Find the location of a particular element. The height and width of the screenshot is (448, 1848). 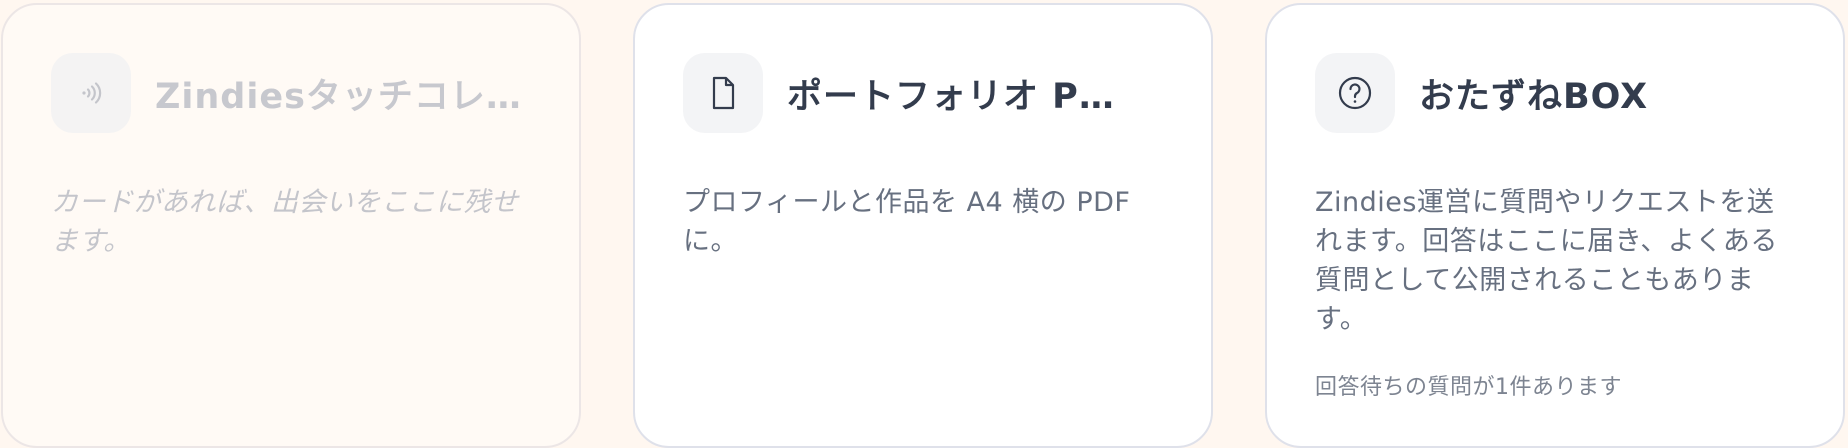

nfc-icon is located at coordinates (92, 93).